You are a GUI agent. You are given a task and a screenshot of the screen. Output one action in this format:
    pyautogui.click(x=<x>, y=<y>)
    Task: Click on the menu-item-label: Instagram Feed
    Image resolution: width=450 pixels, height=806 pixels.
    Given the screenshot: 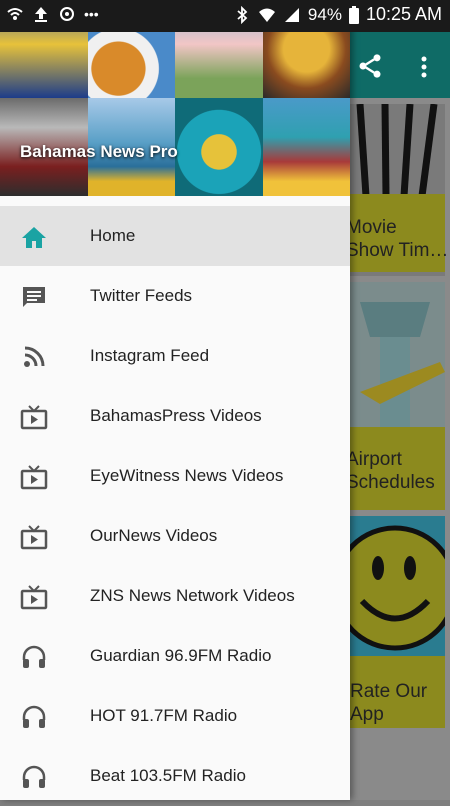 What is the action you would take?
    pyautogui.click(x=150, y=355)
    